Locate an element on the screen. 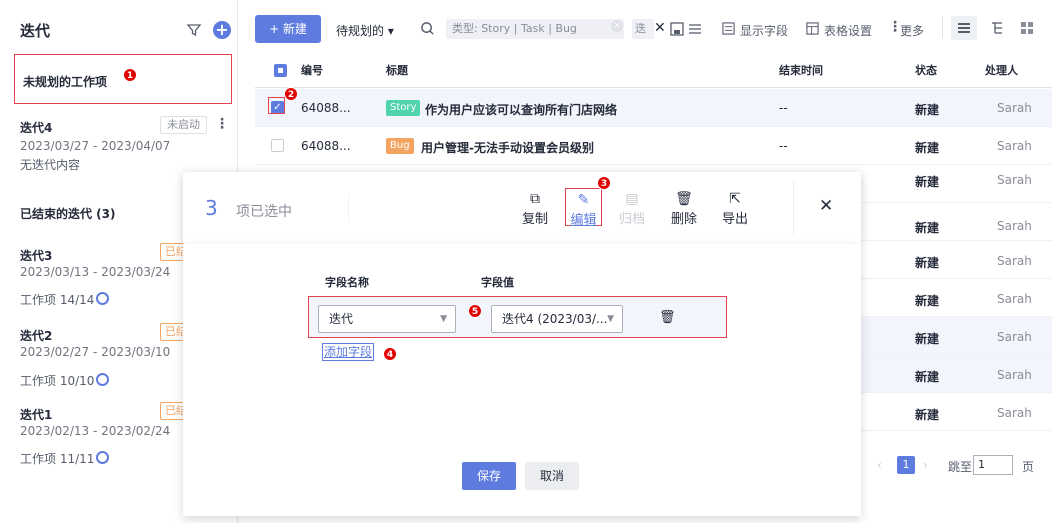 This screenshot has height=523, width=1052. iteration-filter-chip: 迭 is located at coordinates (643, 29).